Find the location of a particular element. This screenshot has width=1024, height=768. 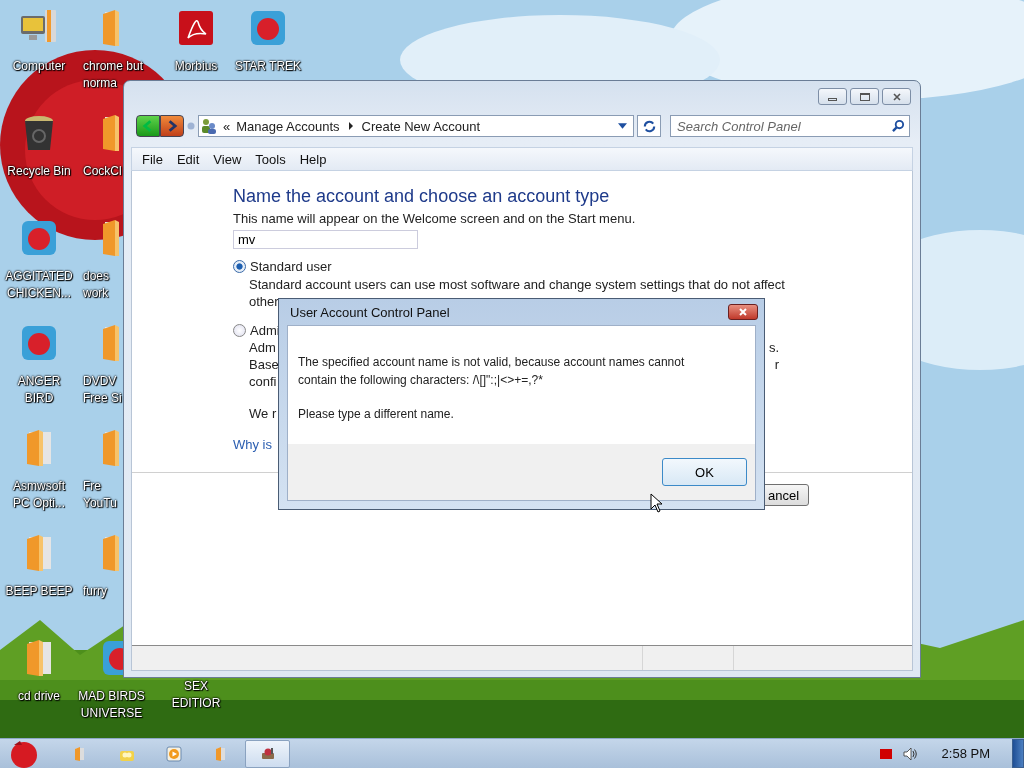

media-player-icon is located at coordinates (173, 753).